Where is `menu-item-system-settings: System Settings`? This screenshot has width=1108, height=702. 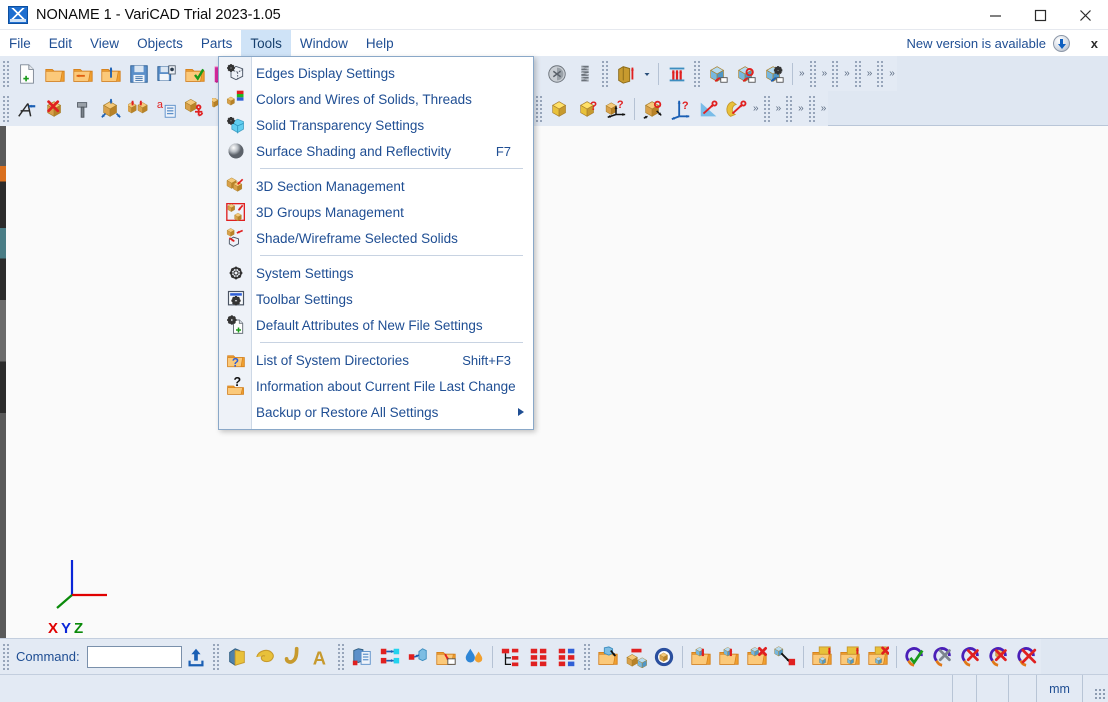 menu-item-system-settings: System Settings is located at coordinates (376, 273).